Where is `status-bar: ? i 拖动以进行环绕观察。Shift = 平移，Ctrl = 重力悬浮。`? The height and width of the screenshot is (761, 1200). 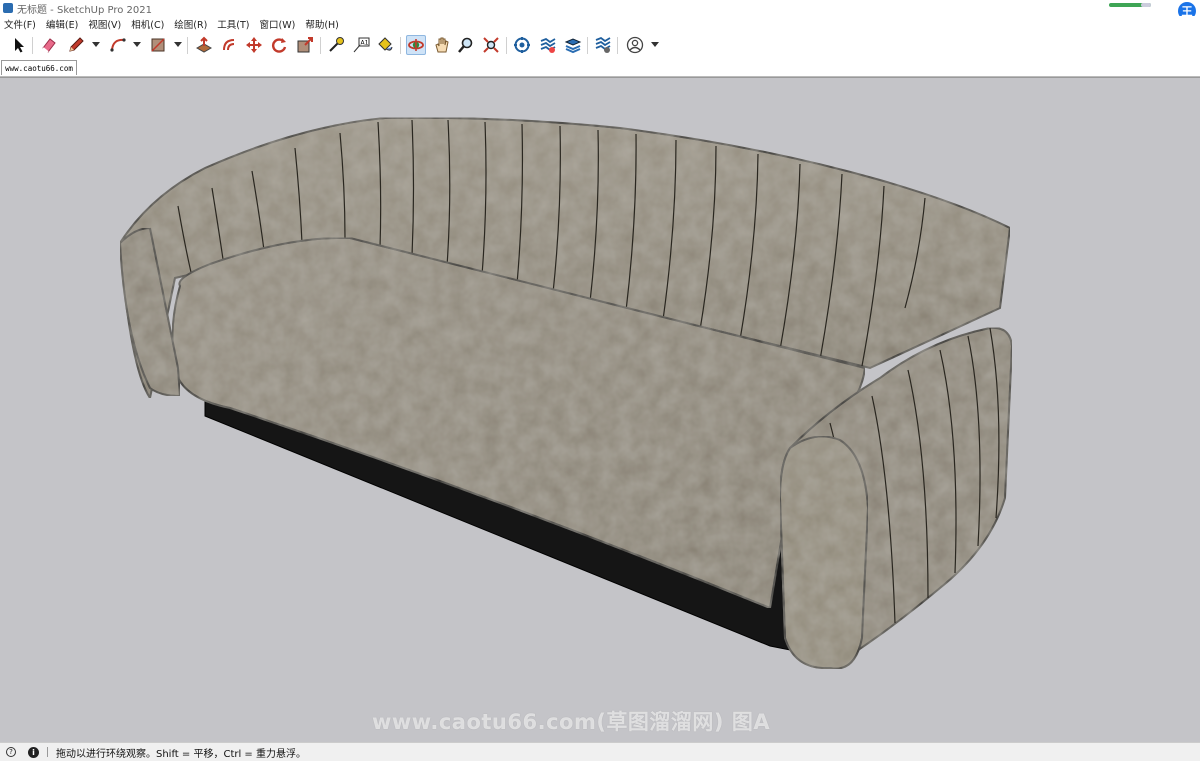 status-bar: ? i 拖动以进行环绕观察。Shift = 平移，Ctrl = 重力悬浮。 is located at coordinates (600, 751).